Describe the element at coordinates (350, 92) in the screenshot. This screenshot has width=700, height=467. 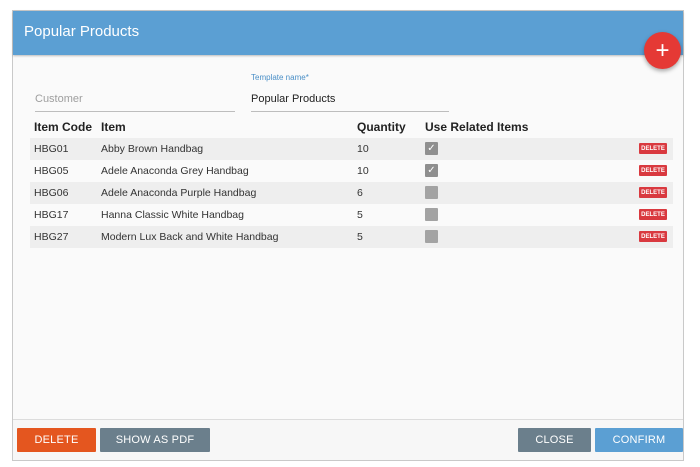
I see `template-name-field: Template name*` at that location.